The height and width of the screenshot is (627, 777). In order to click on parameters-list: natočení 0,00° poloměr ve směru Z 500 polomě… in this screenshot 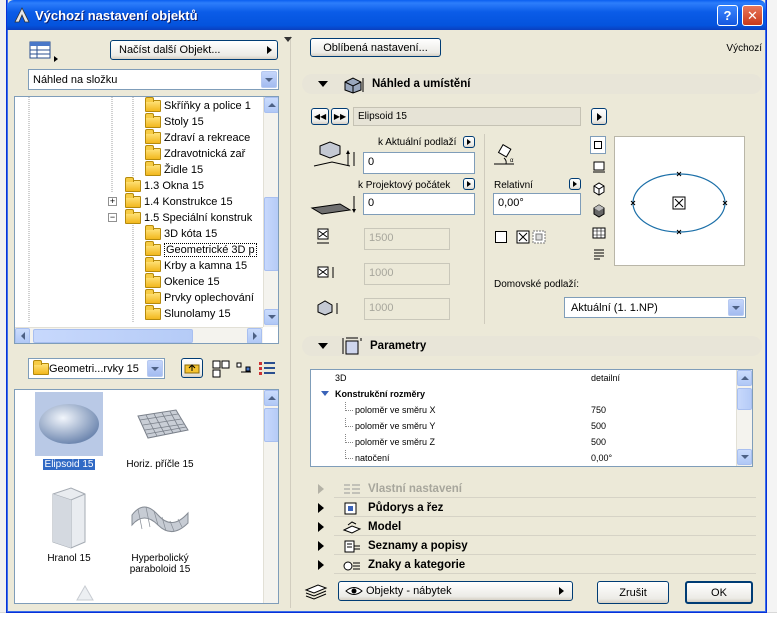, I will do `click(531, 418)`.